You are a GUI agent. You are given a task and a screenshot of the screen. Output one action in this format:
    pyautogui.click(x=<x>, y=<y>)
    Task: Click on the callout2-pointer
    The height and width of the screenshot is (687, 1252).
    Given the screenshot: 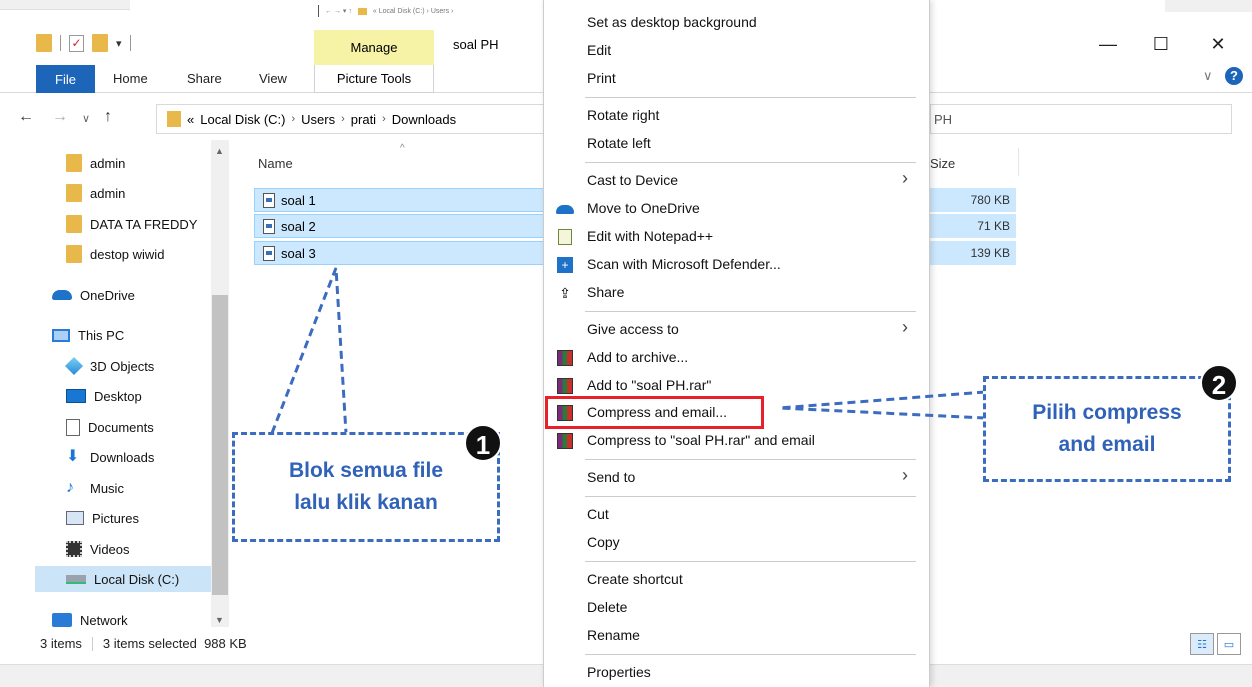 What is the action you would take?
    pyautogui.click(x=882, y=405)
    